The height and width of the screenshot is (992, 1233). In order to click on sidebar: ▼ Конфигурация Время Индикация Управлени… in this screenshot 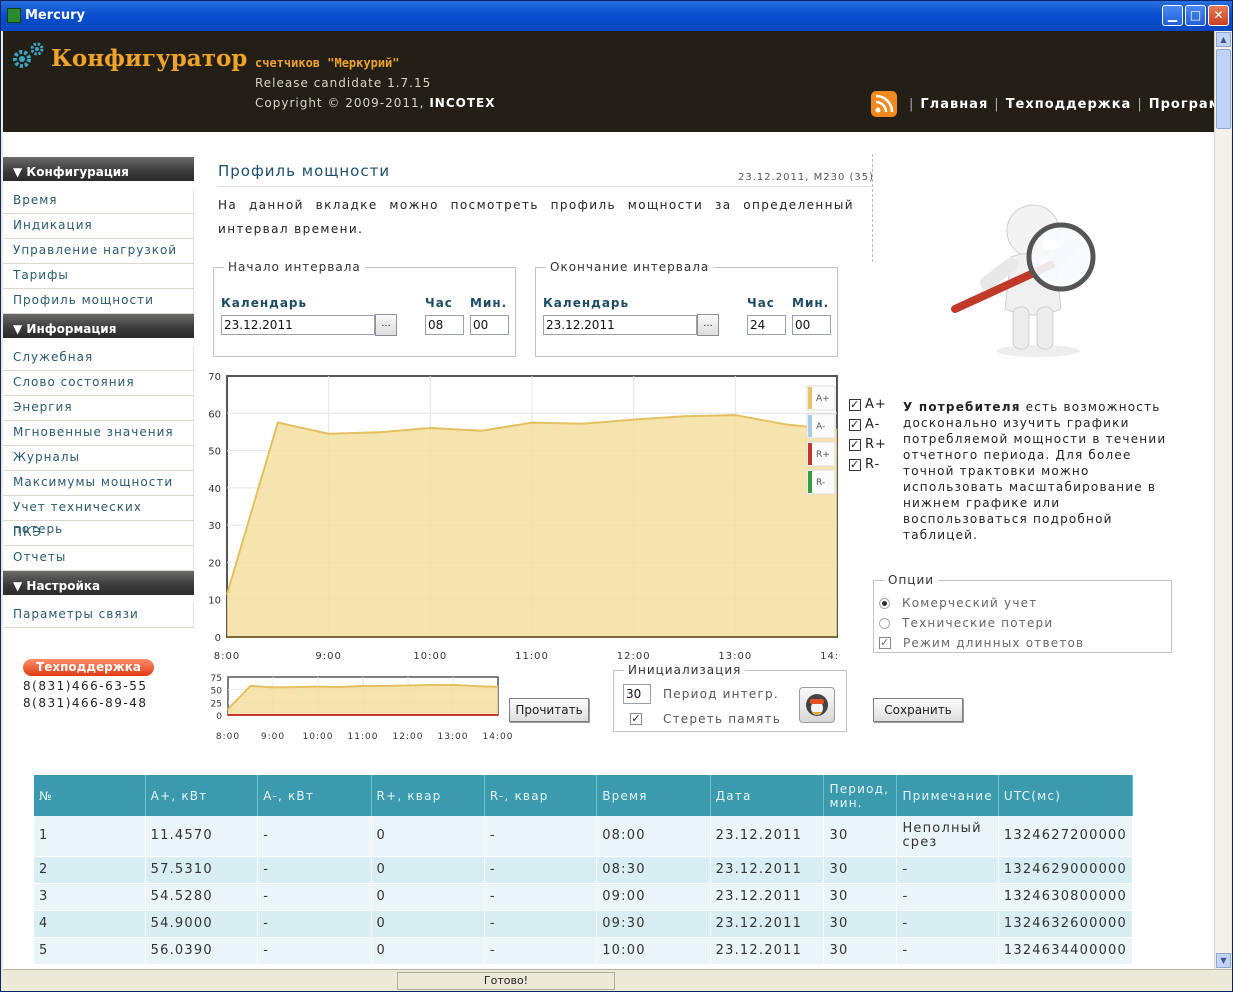, I will do `click(98, 392)`.